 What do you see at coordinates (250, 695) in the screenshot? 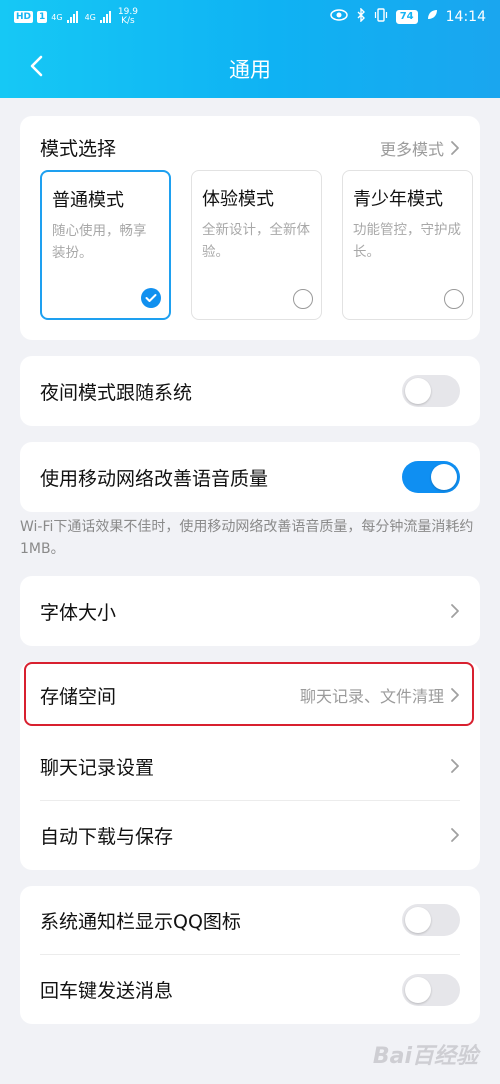
I see `storage-row: 存储空间 聊天记录、文件清理` at bounding box center [250, 695].